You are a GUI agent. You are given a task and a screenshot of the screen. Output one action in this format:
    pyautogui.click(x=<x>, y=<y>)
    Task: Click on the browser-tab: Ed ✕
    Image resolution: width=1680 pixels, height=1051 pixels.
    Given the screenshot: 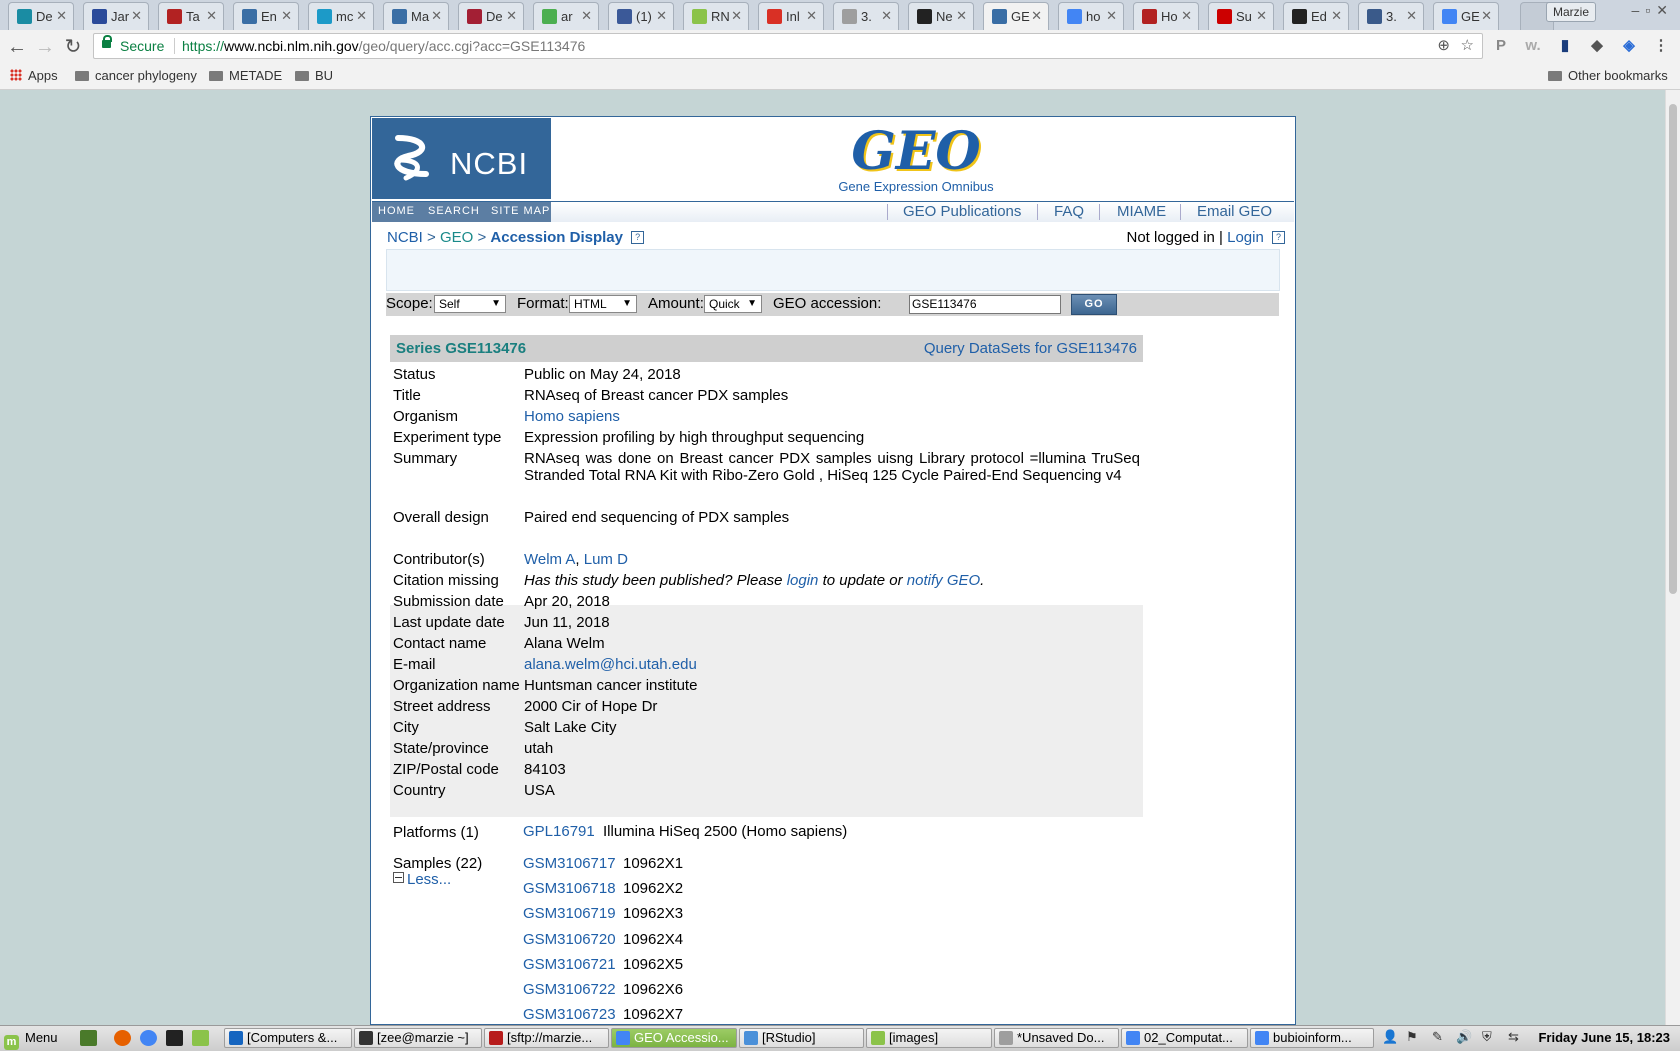 What is the action you would take?
    pyautogui.click(x=1316, y=16)
    